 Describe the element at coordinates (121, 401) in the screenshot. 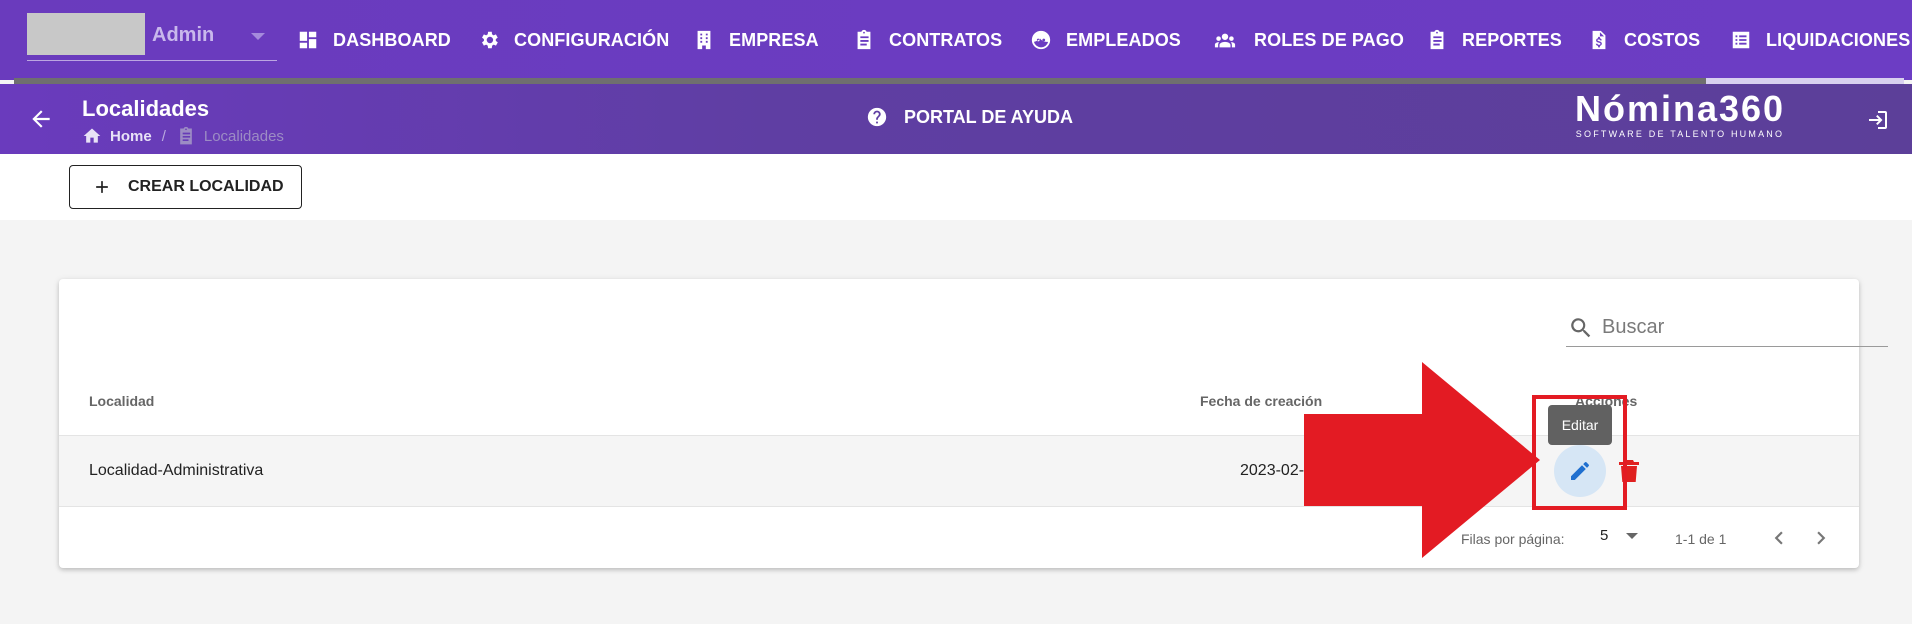

I see `column-header-localidad: Localidad` at that location.